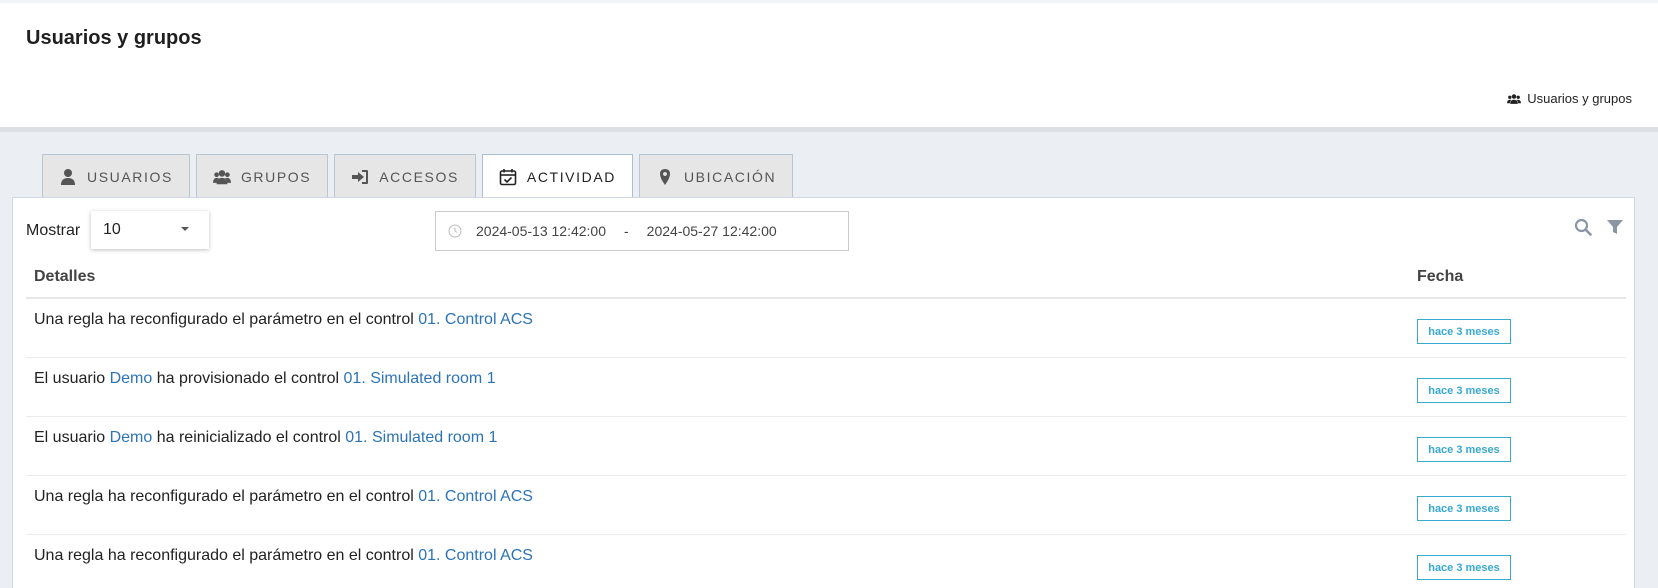 This screenshot has height=588, width=1658. I want to click on tab-ubicacion: UBICACIÓN, so click(716, 176).